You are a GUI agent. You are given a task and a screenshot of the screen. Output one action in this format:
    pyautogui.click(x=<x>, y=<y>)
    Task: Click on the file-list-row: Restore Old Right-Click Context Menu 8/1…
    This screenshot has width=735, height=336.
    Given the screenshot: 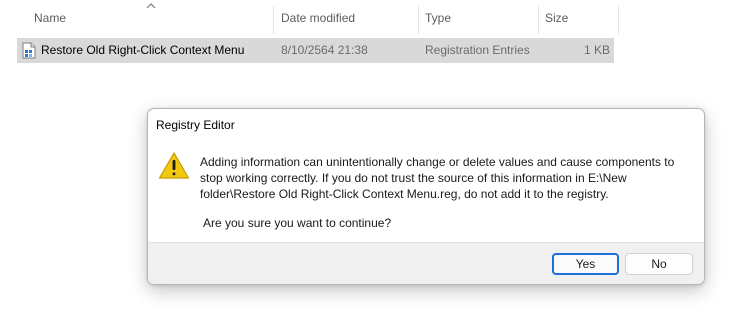 What is the action you would take?
    pyautogui.click(x=315, y=50)
    